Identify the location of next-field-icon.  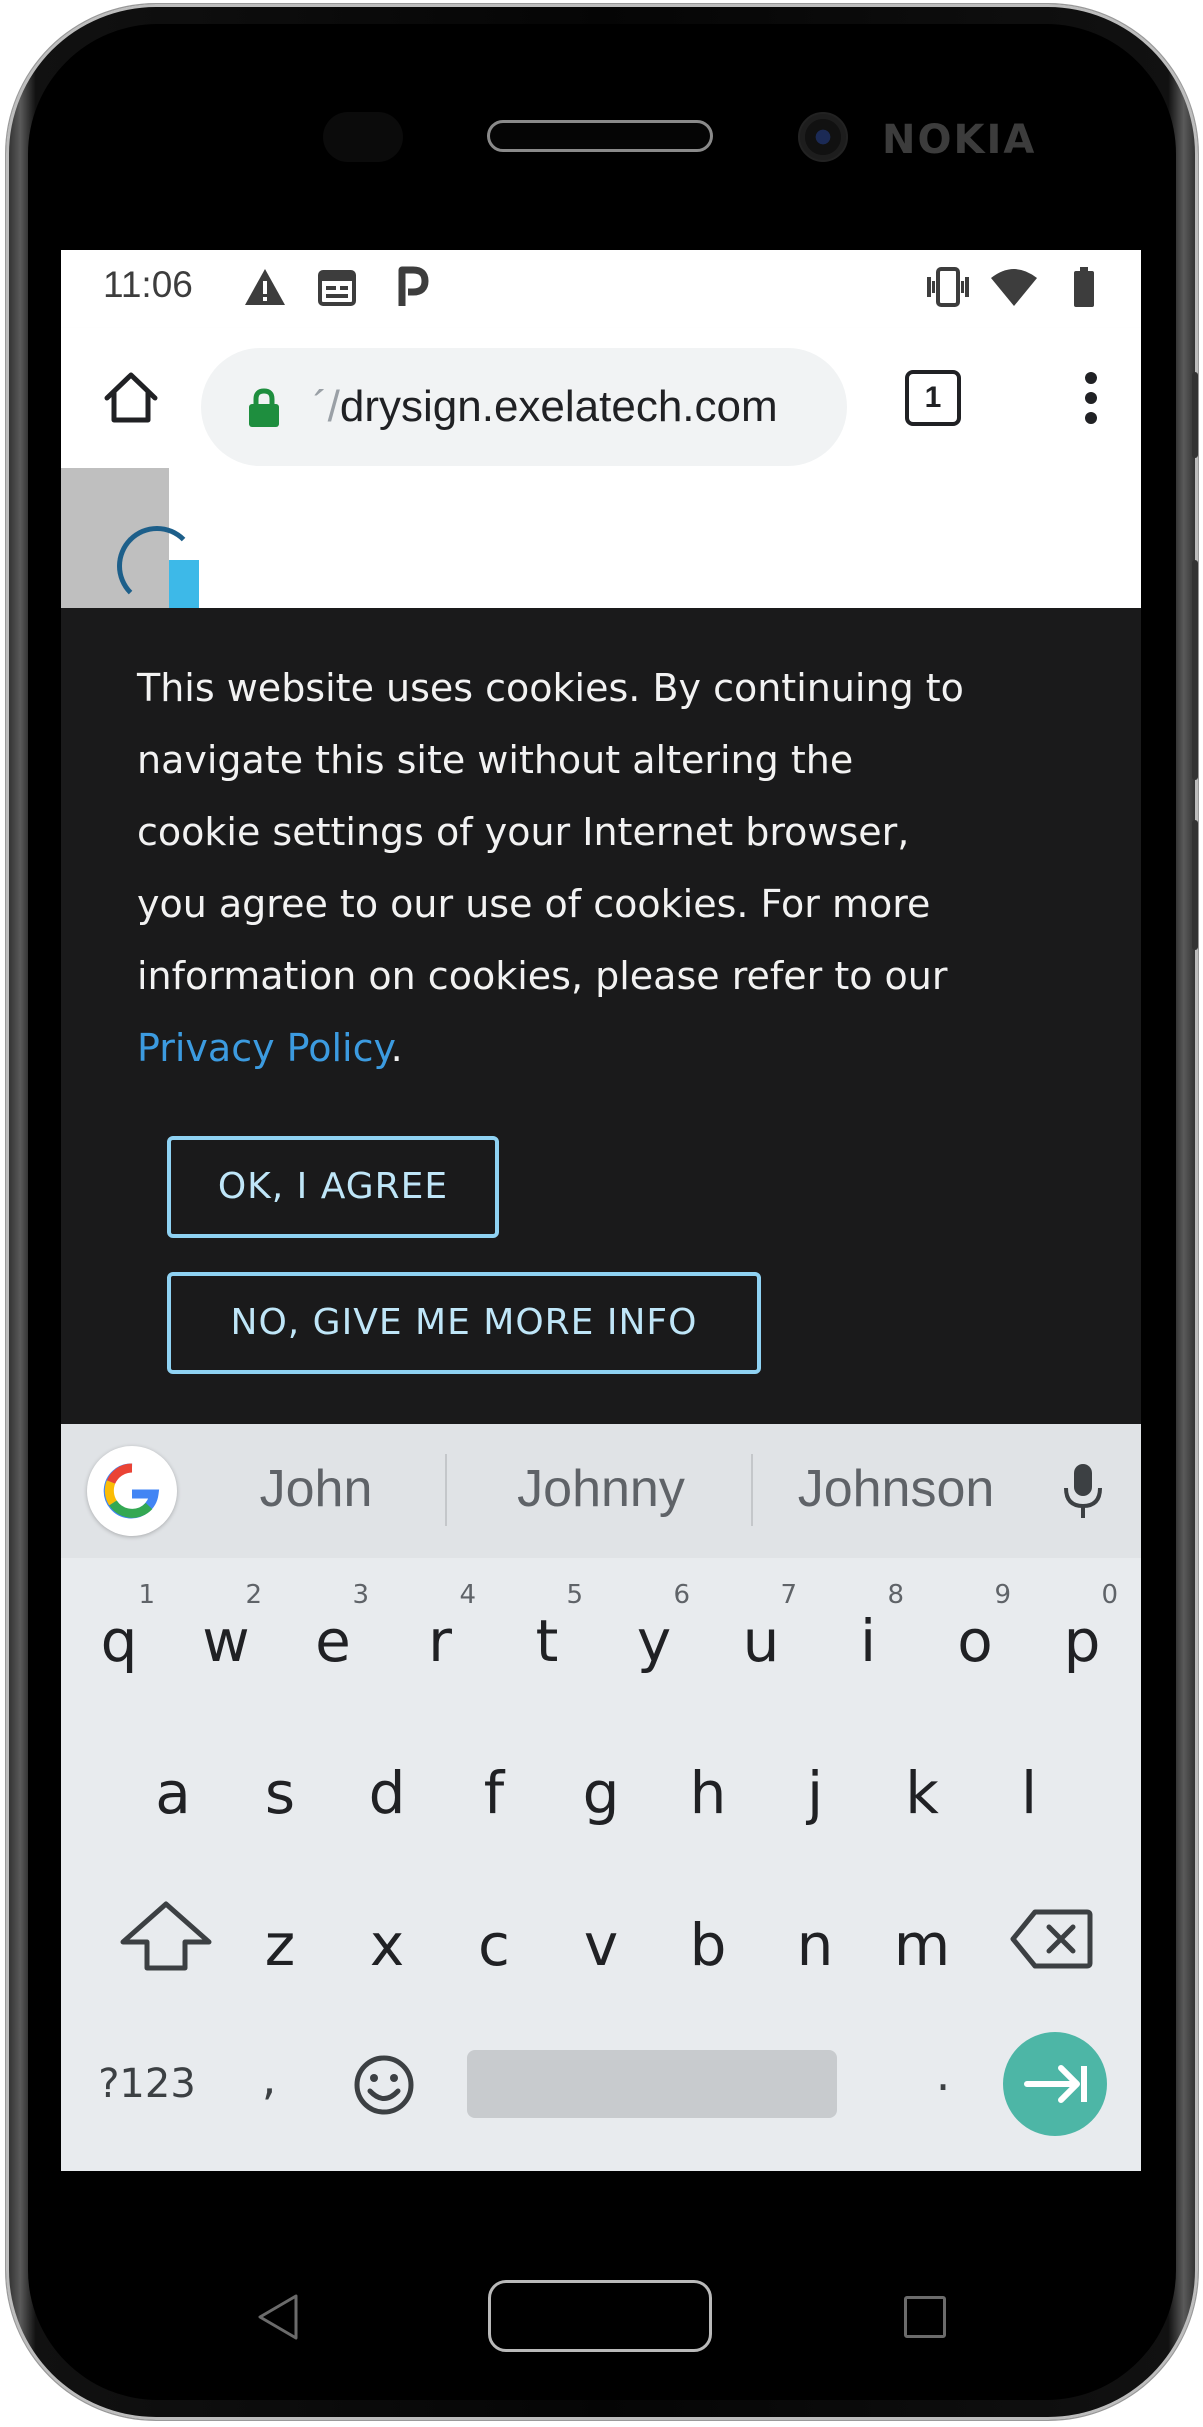
(1055, 2084).